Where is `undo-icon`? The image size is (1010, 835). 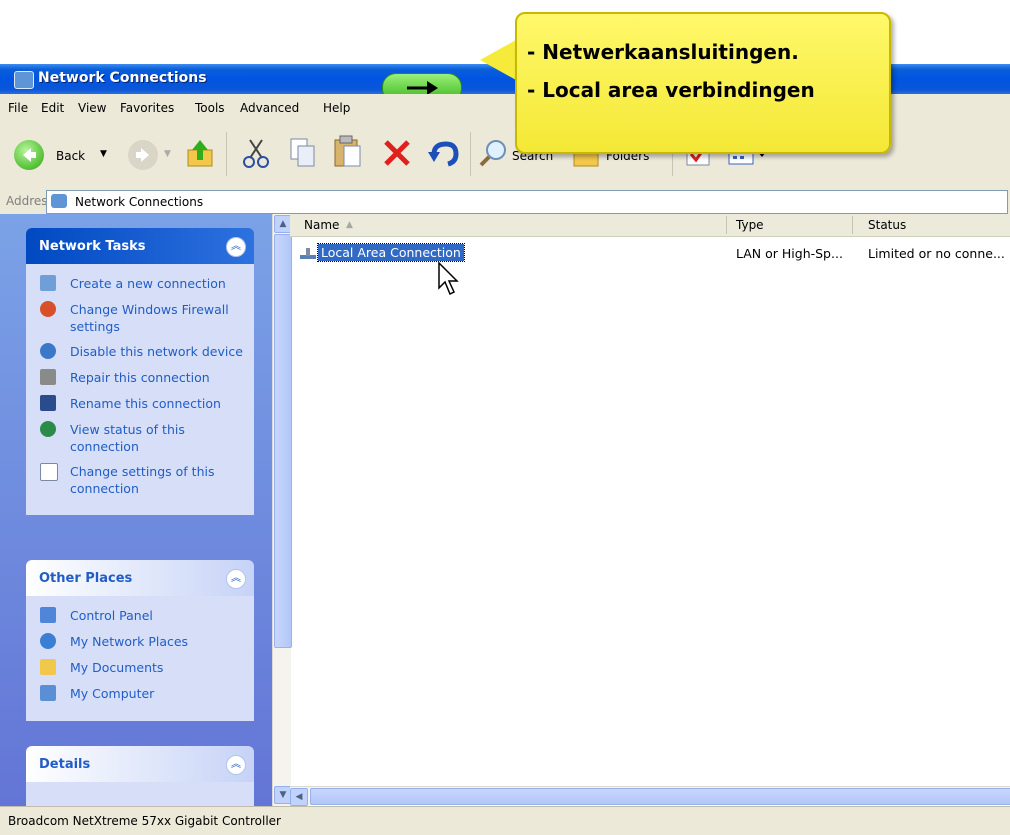
undo-icon is located at coordinates (443, 155).